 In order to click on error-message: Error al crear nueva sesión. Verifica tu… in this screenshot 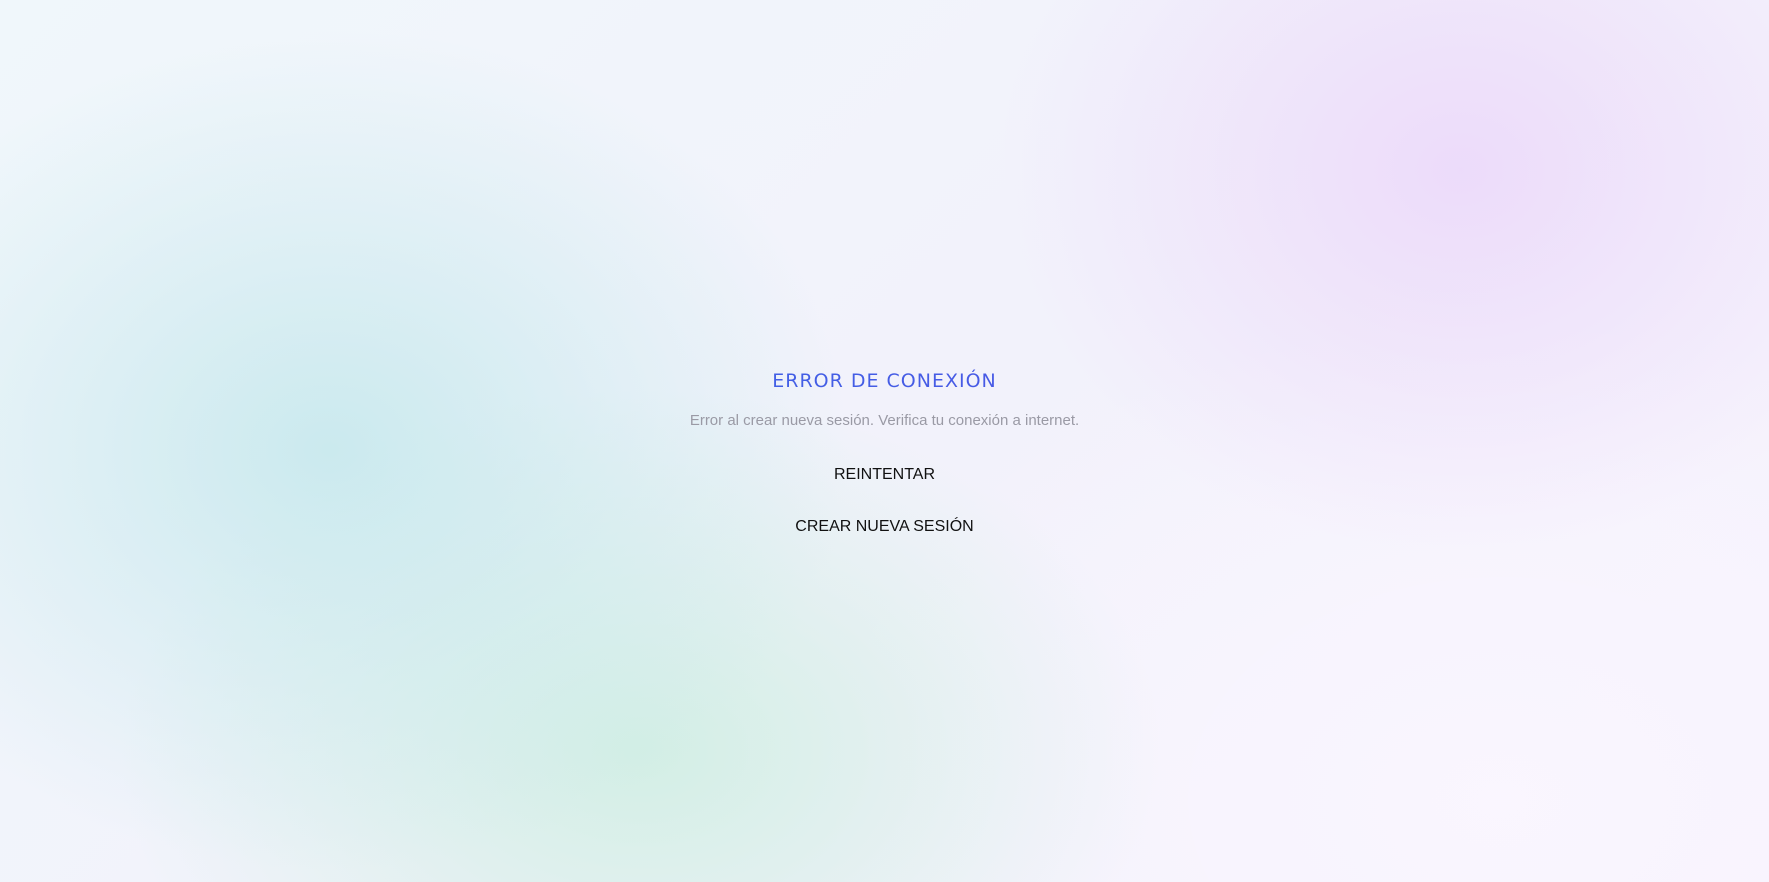, I will do `click(884, 420)`.